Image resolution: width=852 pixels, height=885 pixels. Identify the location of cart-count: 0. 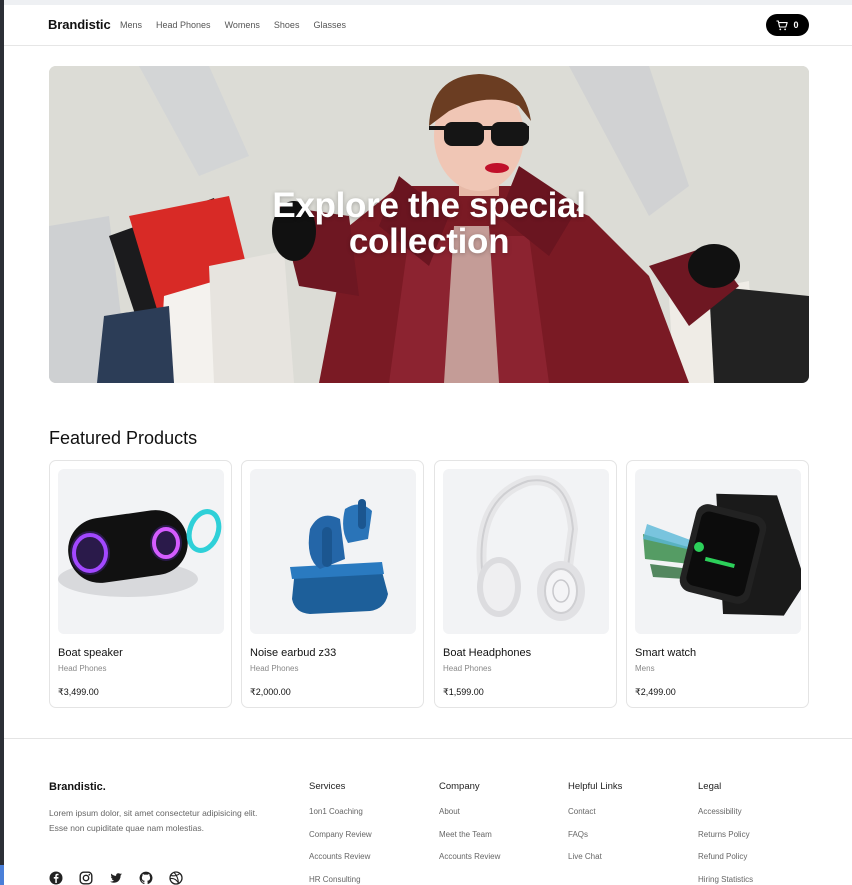
(796, 25).